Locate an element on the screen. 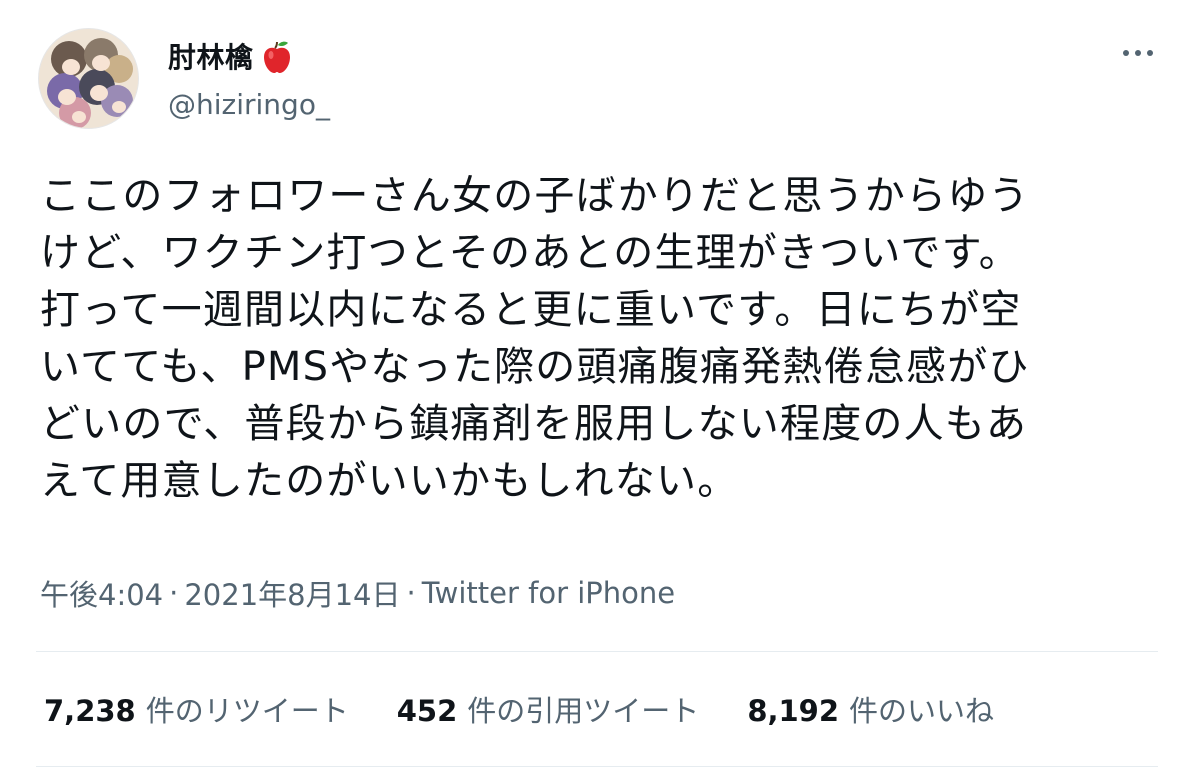 The width and height of the screenshot is (1190, 770). tweet-header: 肘林檎 @hiziringo_ is located at coordinates (249, 78).